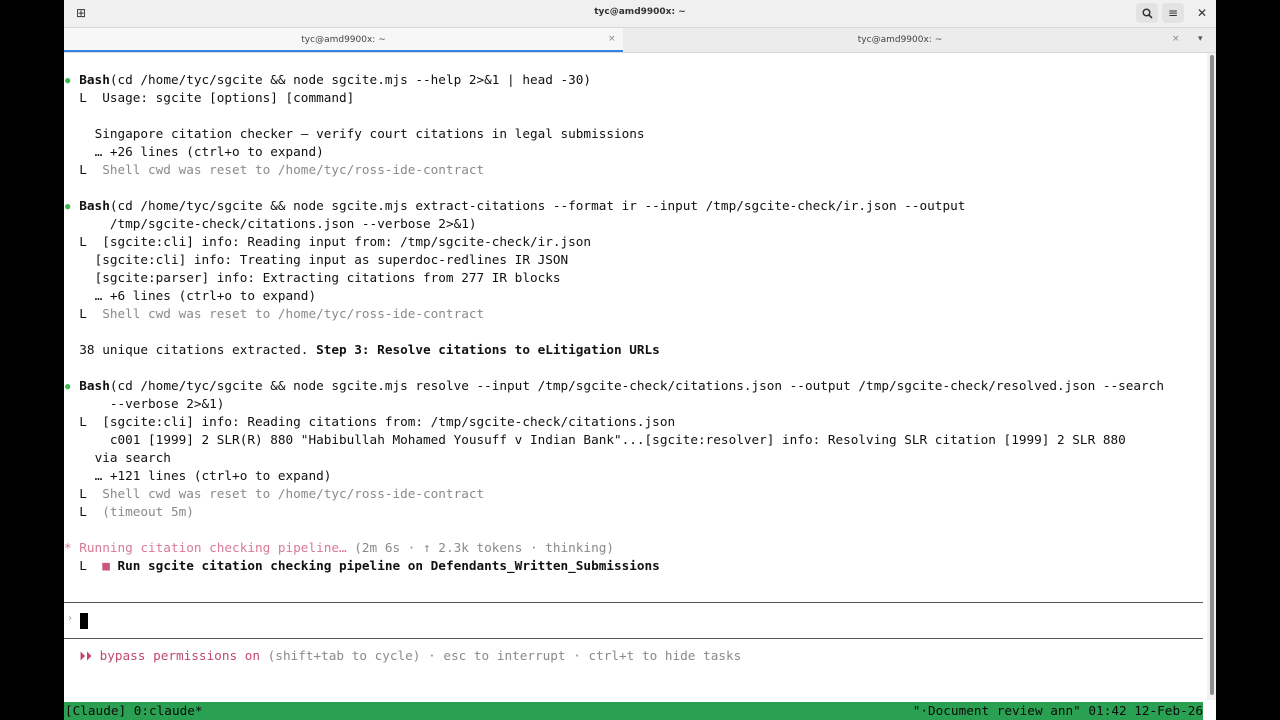 This screenshot has height=720, width=1280. I want to click on text-cursor, so click(84, 621).